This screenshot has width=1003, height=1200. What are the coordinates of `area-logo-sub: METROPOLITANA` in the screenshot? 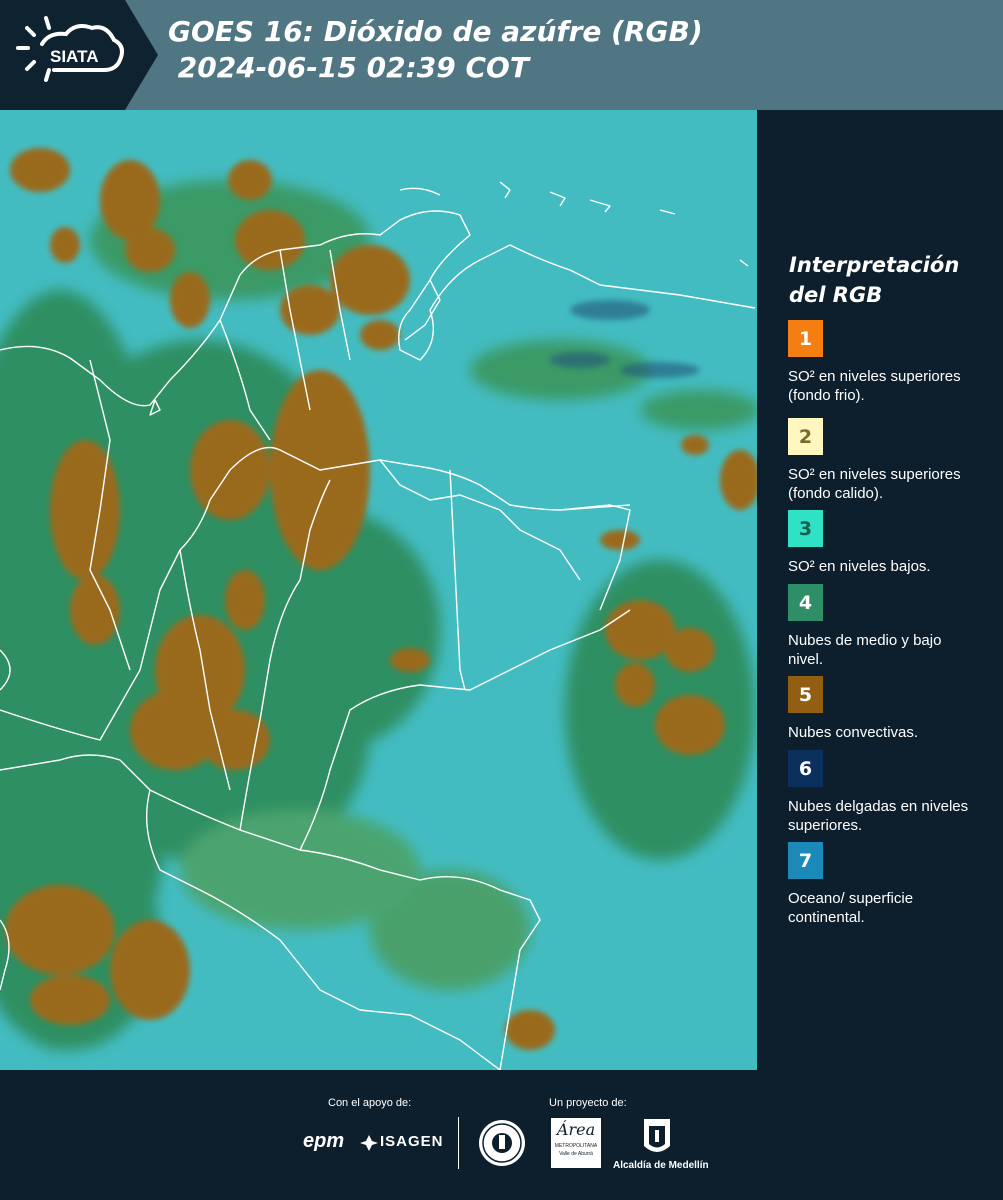 It's located at (576, 1146).